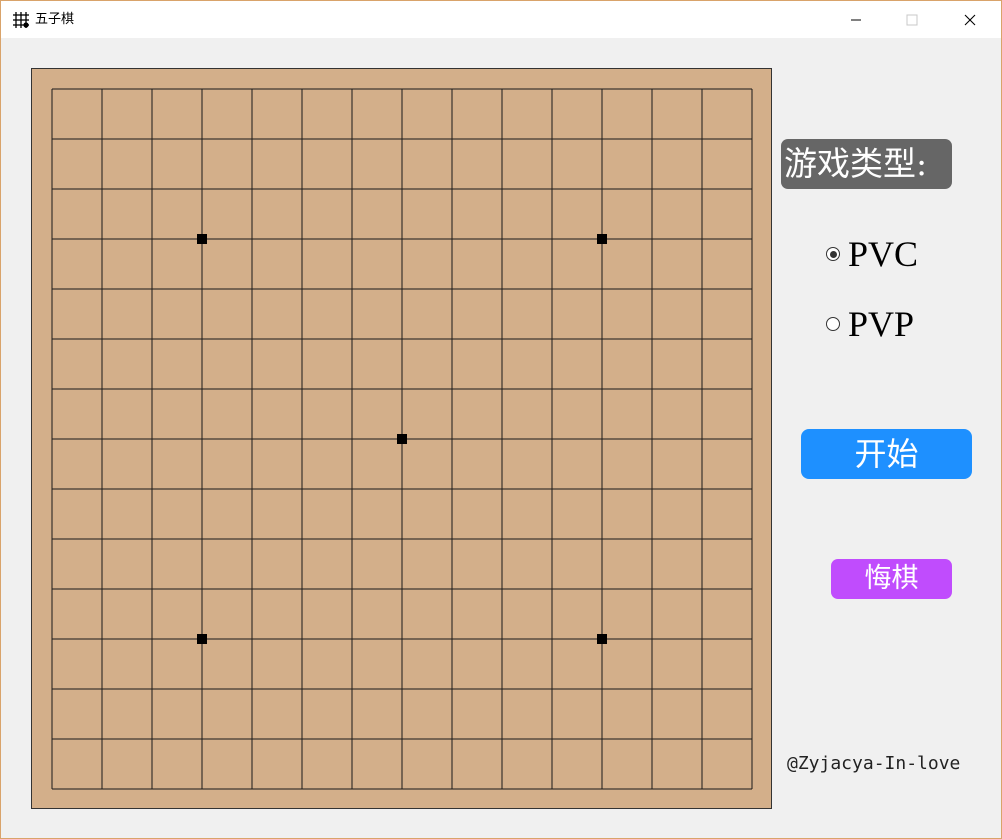 The image size is (1002, 839). I want to click on title-bar: 五子棋, so click(501, 19).